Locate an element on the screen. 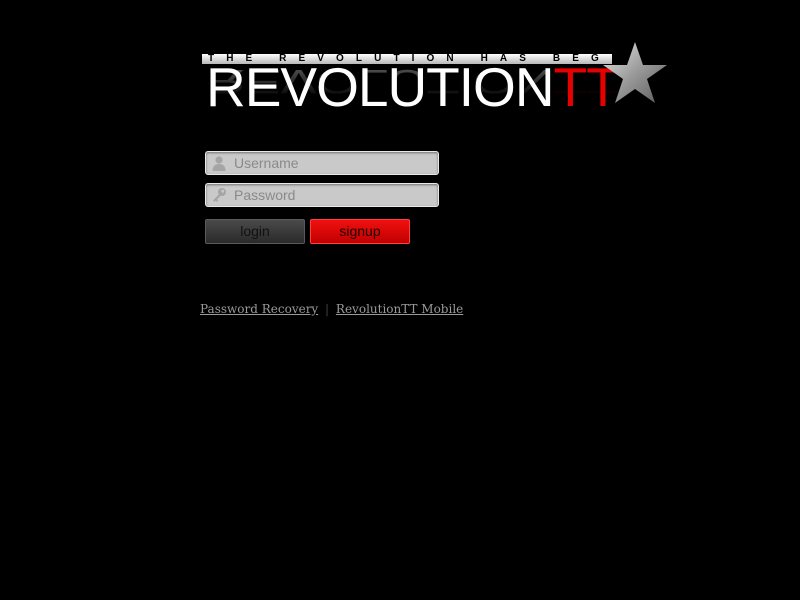 This screenshot has height=600, width=800. password-input is located at coordinates (334, 195).